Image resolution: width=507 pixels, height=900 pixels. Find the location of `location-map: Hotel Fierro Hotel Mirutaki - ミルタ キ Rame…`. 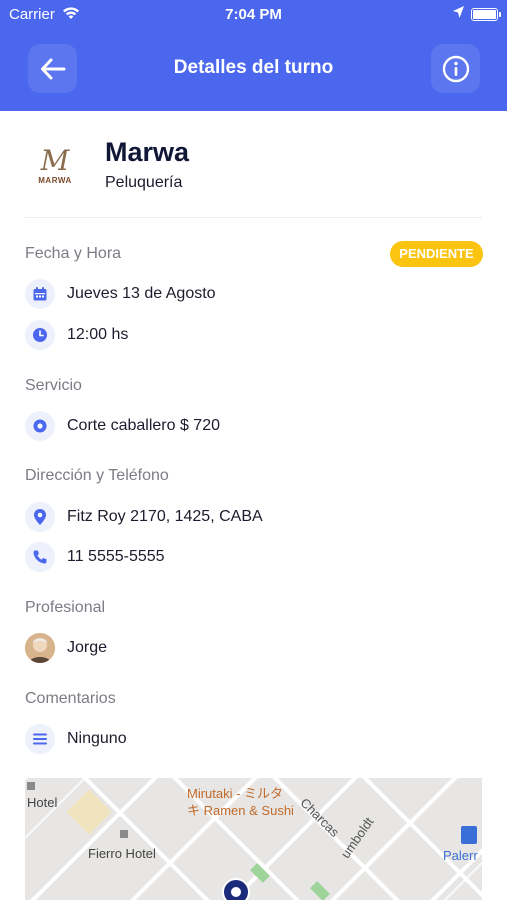

location-map: Hotel Fierro Hotel Mirutaki - ミルタ キ Rame… is located at coordinates (253, 839).